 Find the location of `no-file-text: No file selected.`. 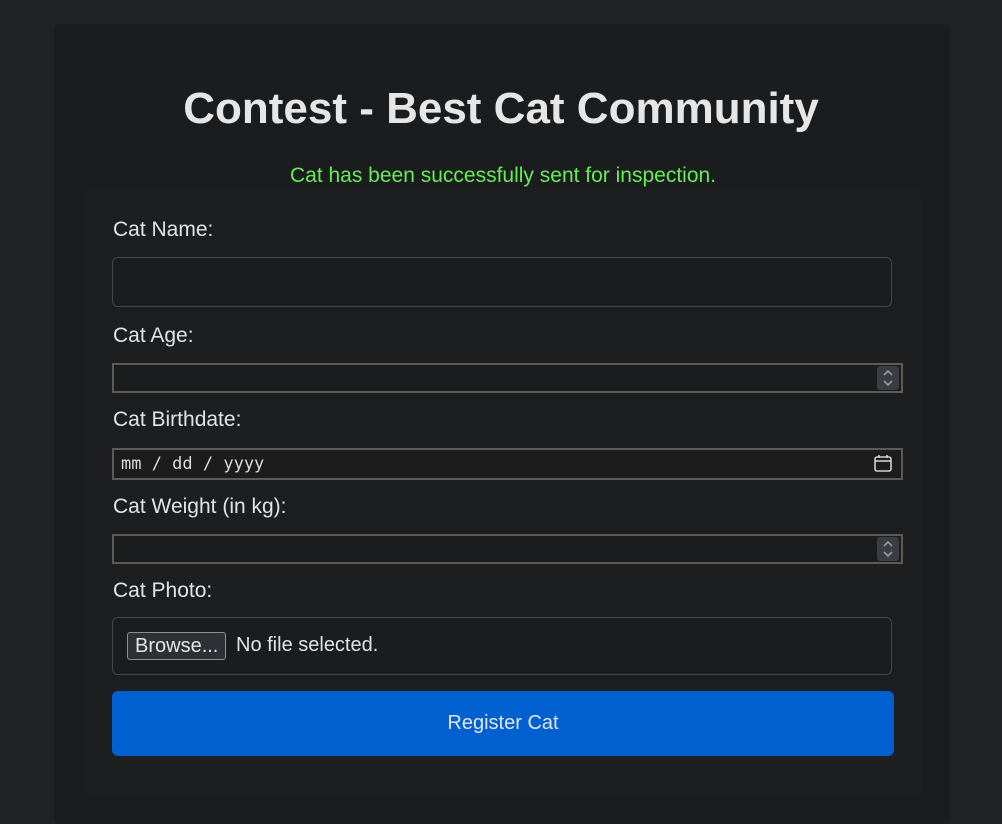

no-file-text: No file selected. is located at coordinates (307, 645).